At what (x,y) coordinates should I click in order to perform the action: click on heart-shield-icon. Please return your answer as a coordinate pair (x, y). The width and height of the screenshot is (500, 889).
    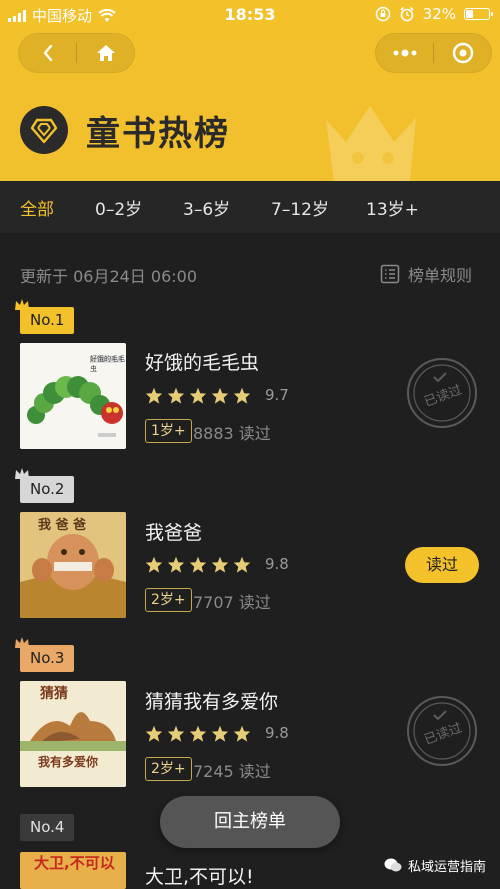
    Looking at the image, I should click on (44, 131).